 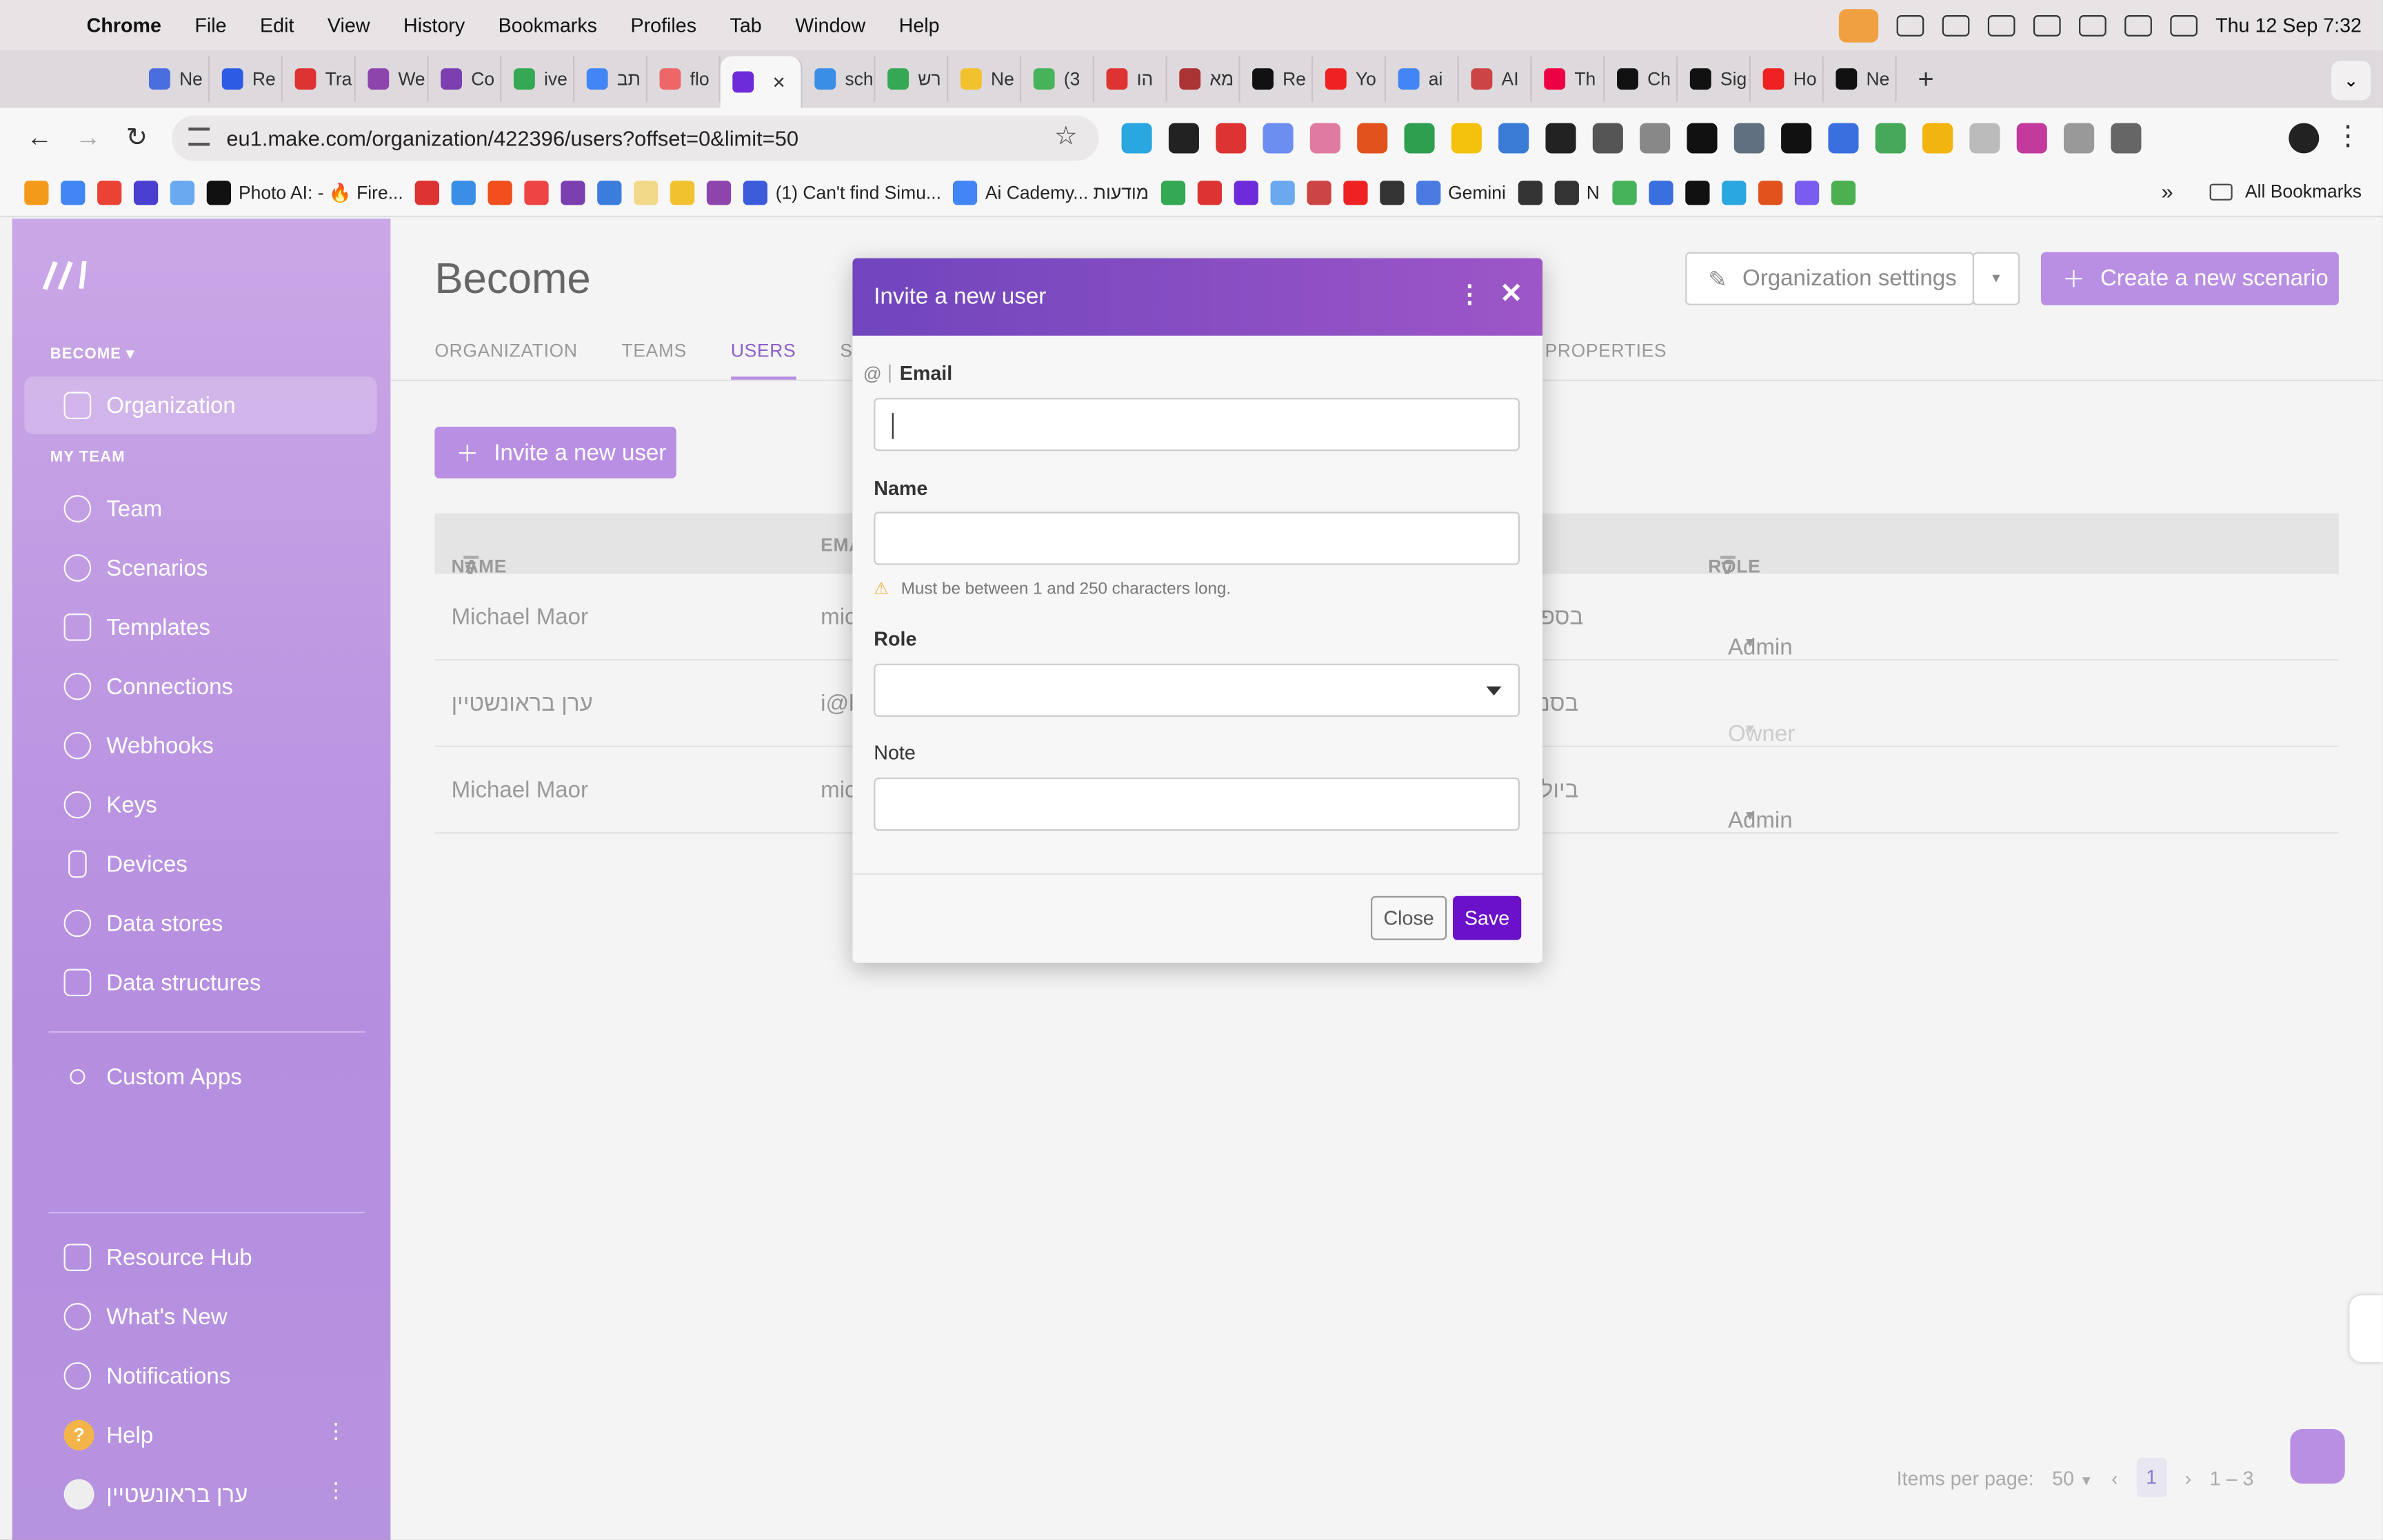 What do you see at coordinates (349, 26) in the screenshot?
I see `menu-view: View` at bounding box center [349, 26].